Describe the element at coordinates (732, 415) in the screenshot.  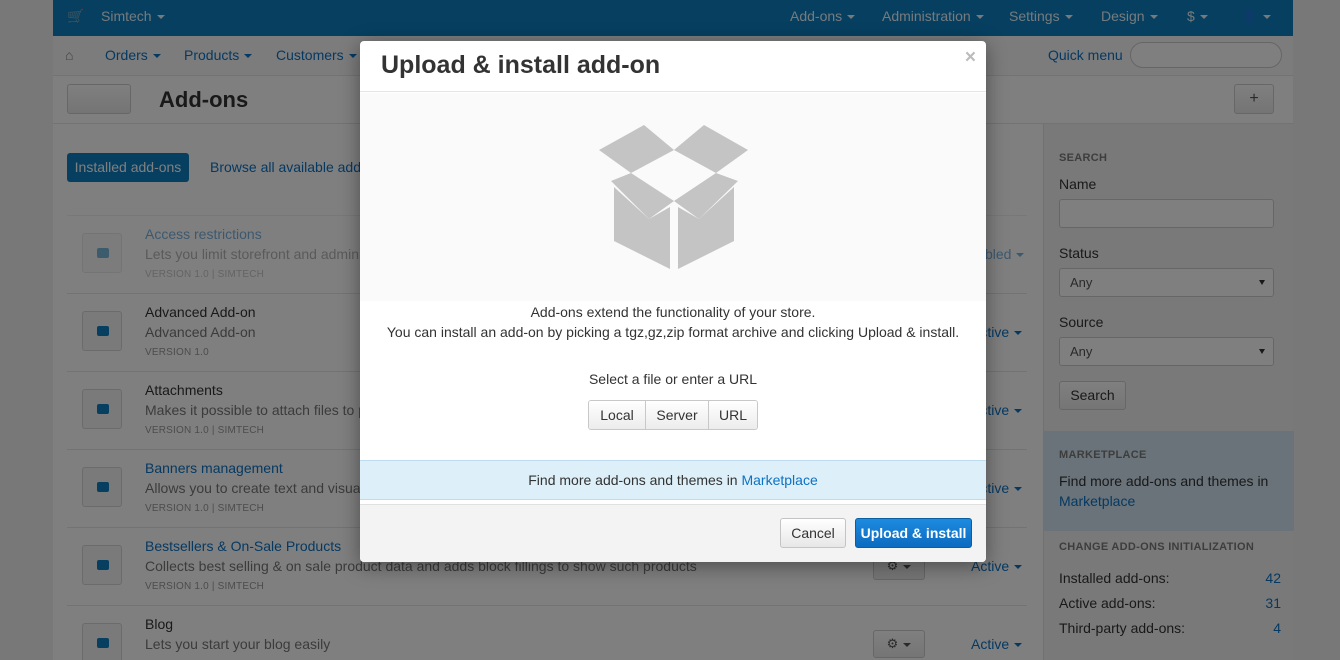
I see `url-button: URL` at that location.